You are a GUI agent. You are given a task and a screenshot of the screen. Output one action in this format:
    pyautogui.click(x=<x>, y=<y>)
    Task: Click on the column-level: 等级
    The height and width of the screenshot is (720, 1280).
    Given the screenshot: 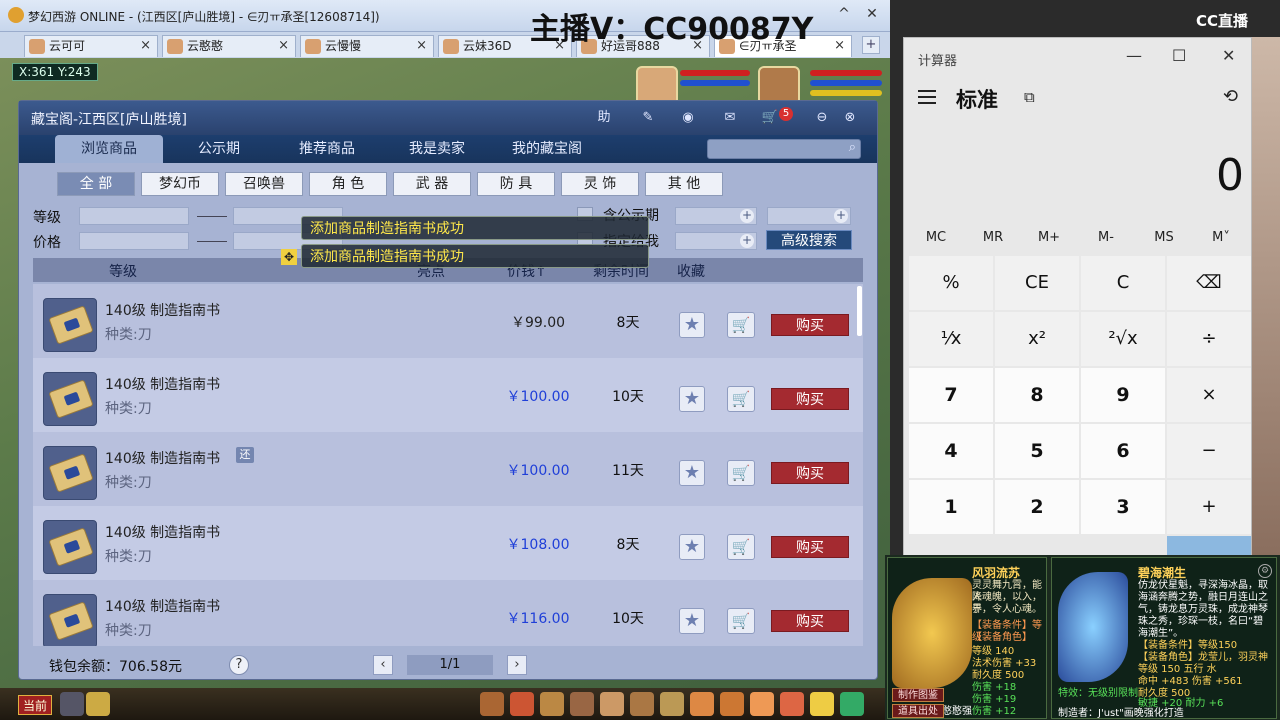 What is the action you would take?
    pyautogui.click(x=123, y=271)
    